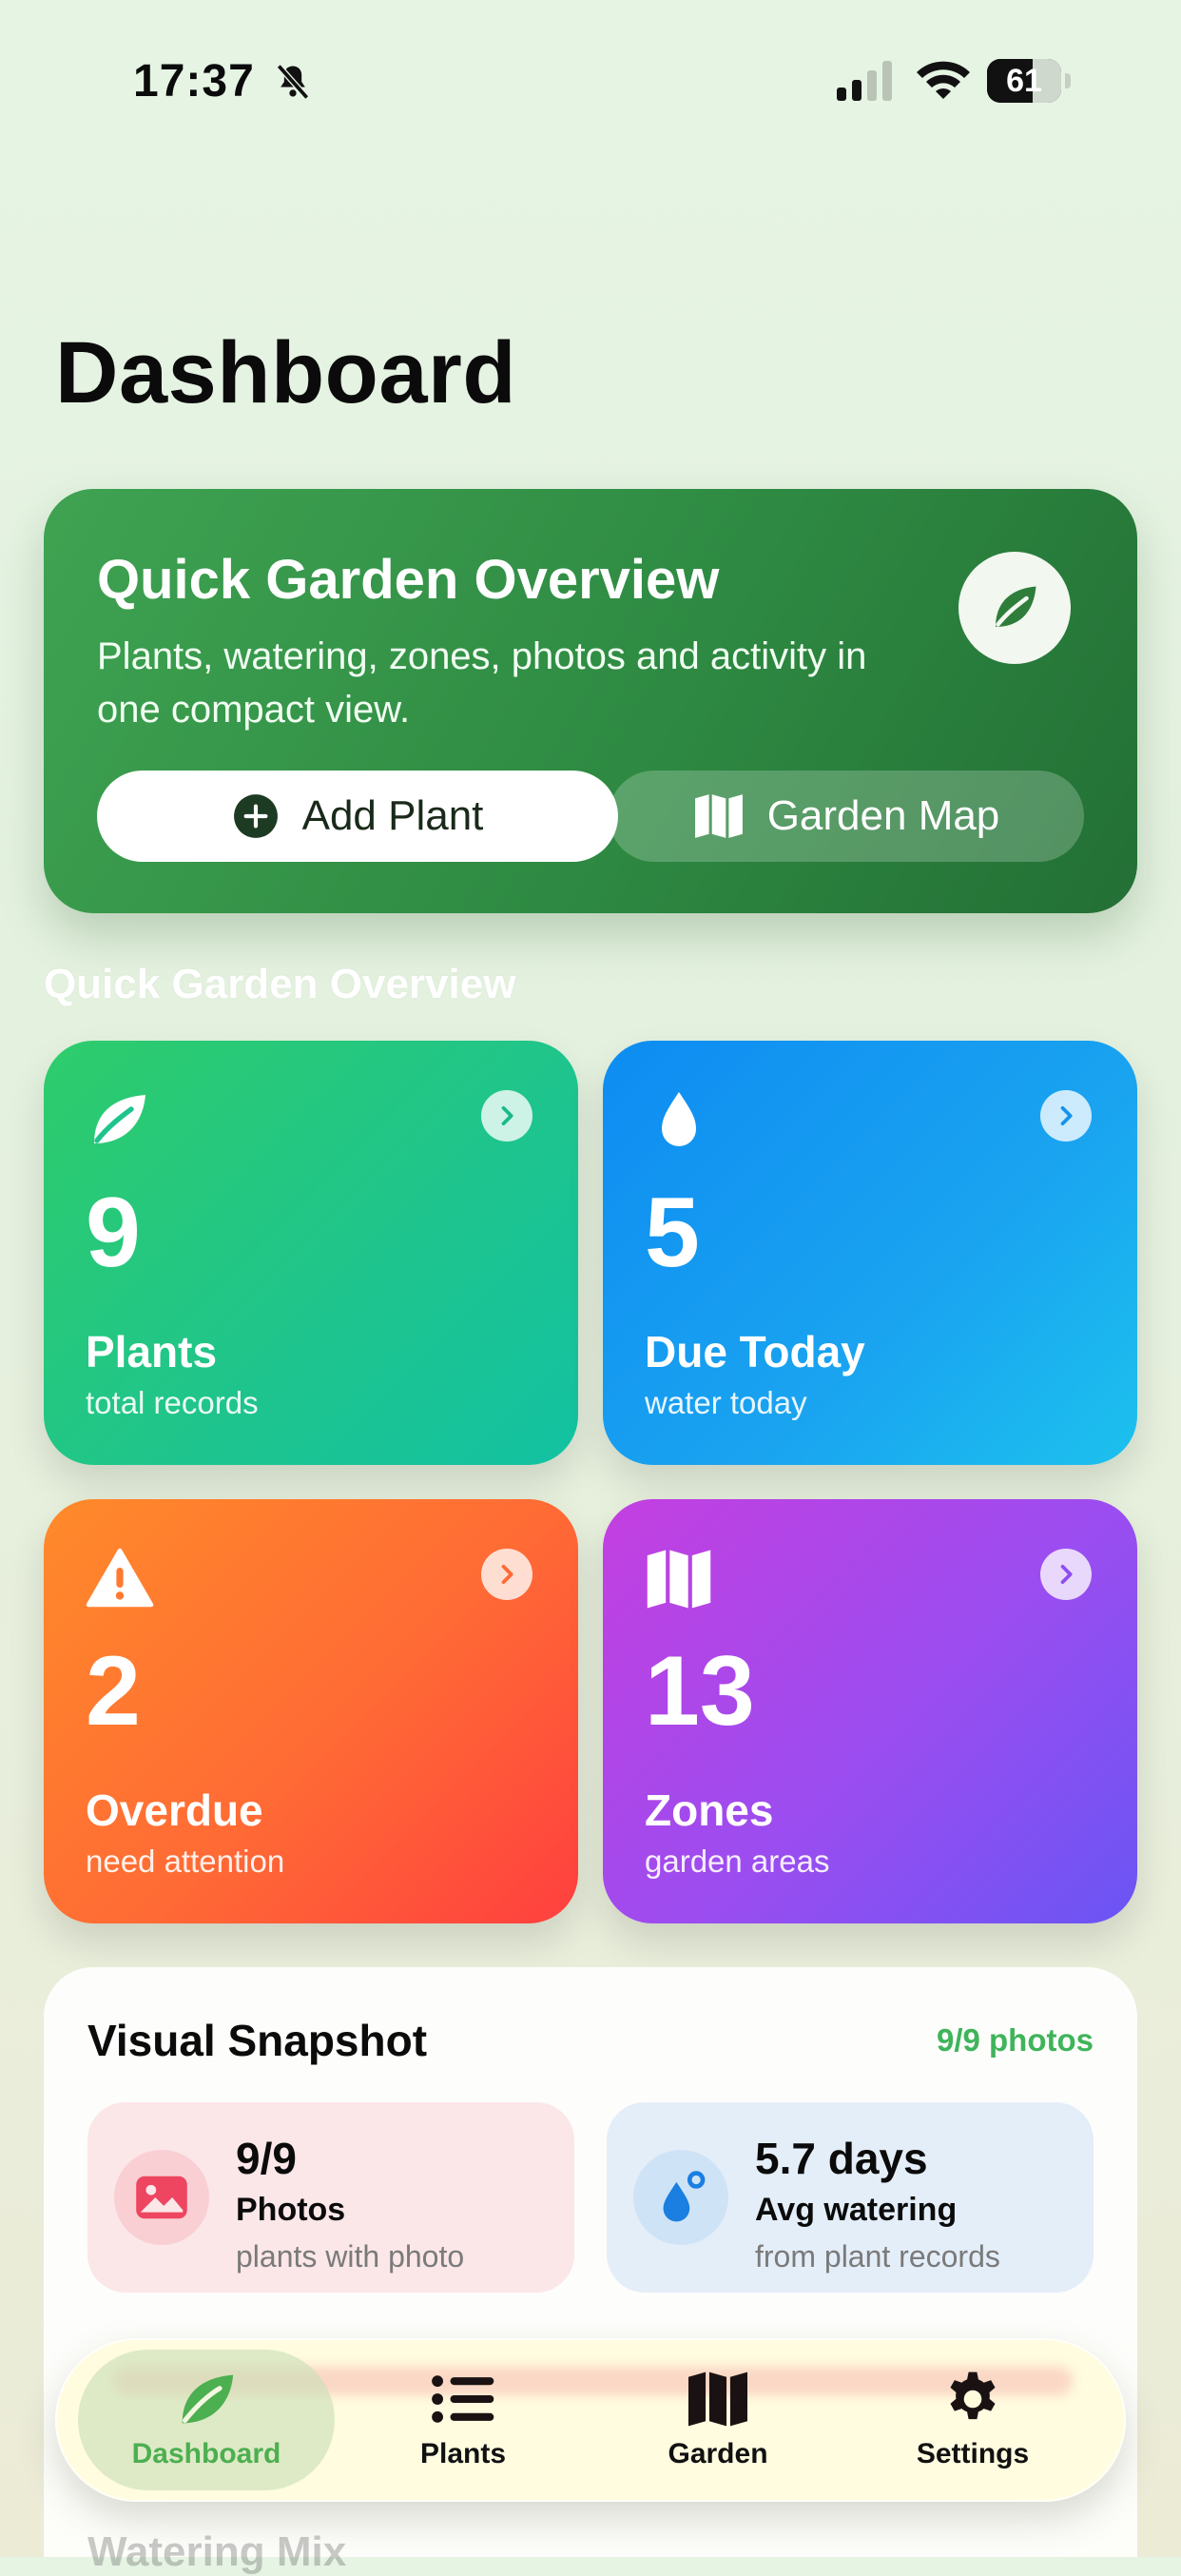  What do you see at coordinates (257, 2041) in the screenshot?
I see `snapshot-title: Visual Snapshot` at bounding box center [257, 2041].